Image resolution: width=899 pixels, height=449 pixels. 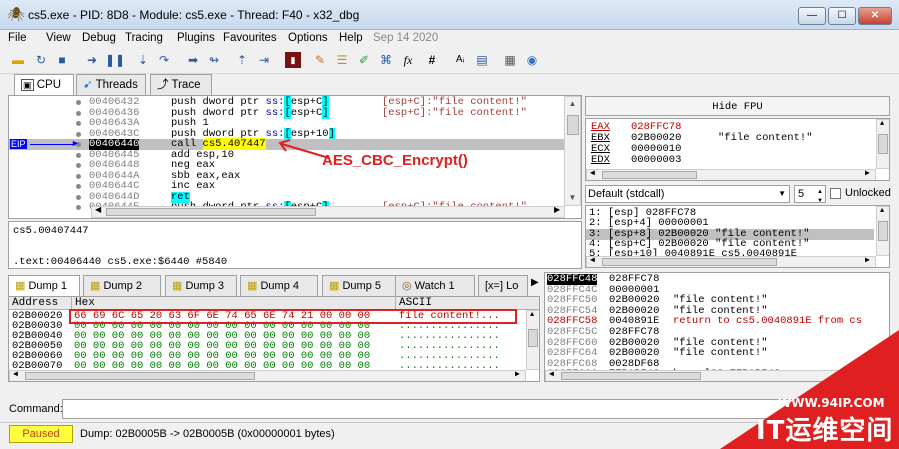 I want to click on tab-trace: ⤴ Trace, so click(x=181, y=84).